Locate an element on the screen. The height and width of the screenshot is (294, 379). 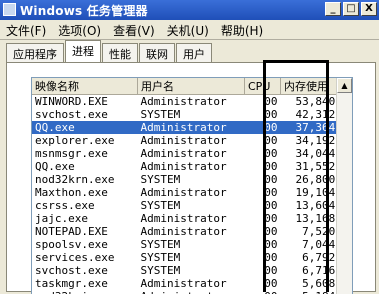
tab-strip: 应用程序 进程 性能 联网 用户 is located at coordinates (109, 51).